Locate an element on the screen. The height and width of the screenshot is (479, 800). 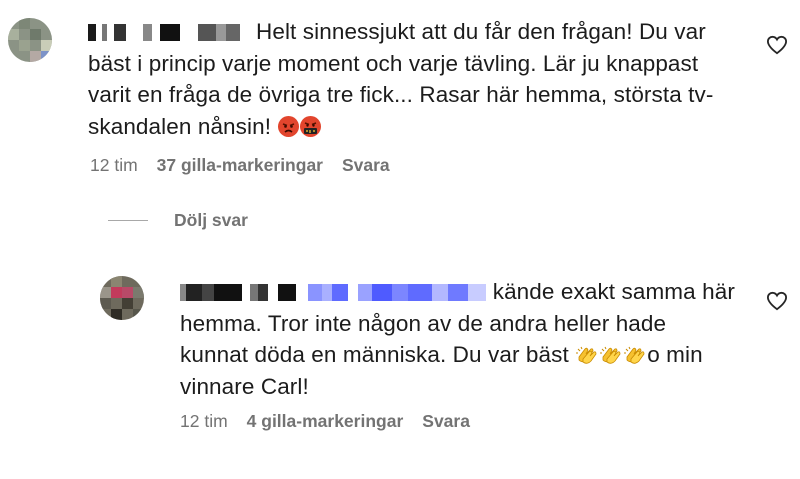
comment-meta: 12 tim 37 gilla-markeringar Svara is located at coordinates (240, 165).